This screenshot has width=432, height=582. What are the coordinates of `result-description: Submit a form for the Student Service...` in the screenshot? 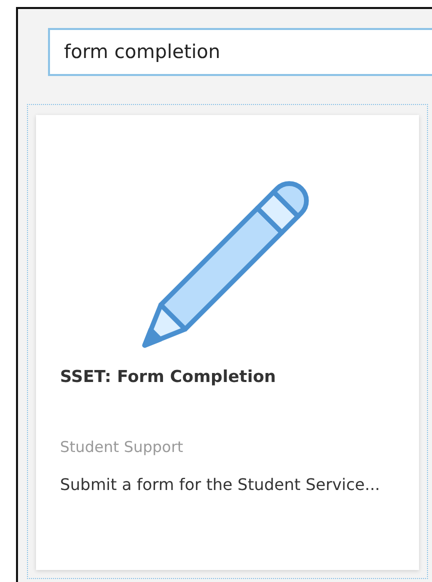 It's located at (221, 485).